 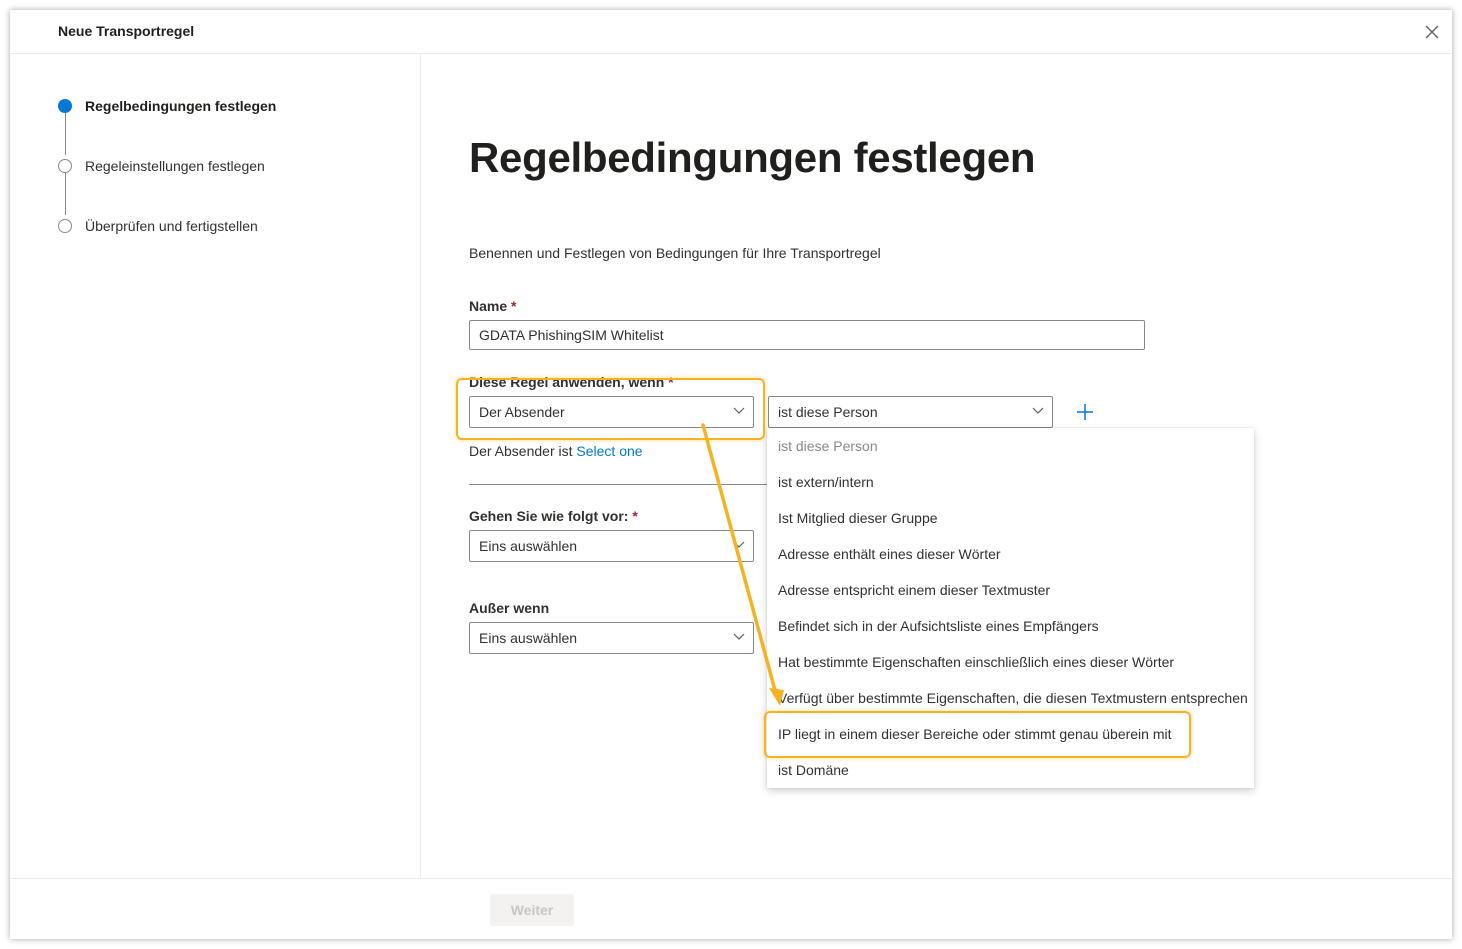 I want to click on header-divider, so click(x=731, y=53).